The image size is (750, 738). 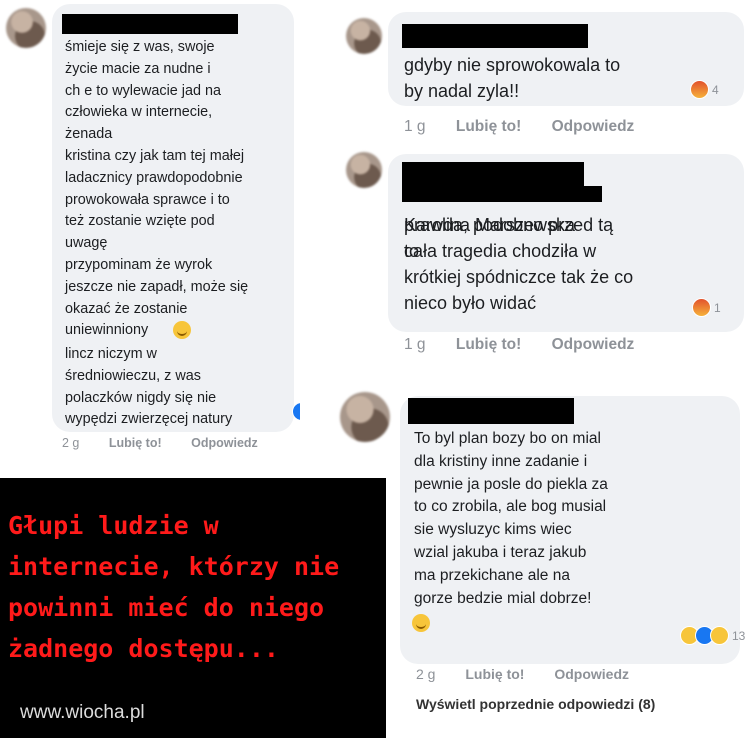 I want to click on wink-emoji-icon, so click(x=182, y=330).